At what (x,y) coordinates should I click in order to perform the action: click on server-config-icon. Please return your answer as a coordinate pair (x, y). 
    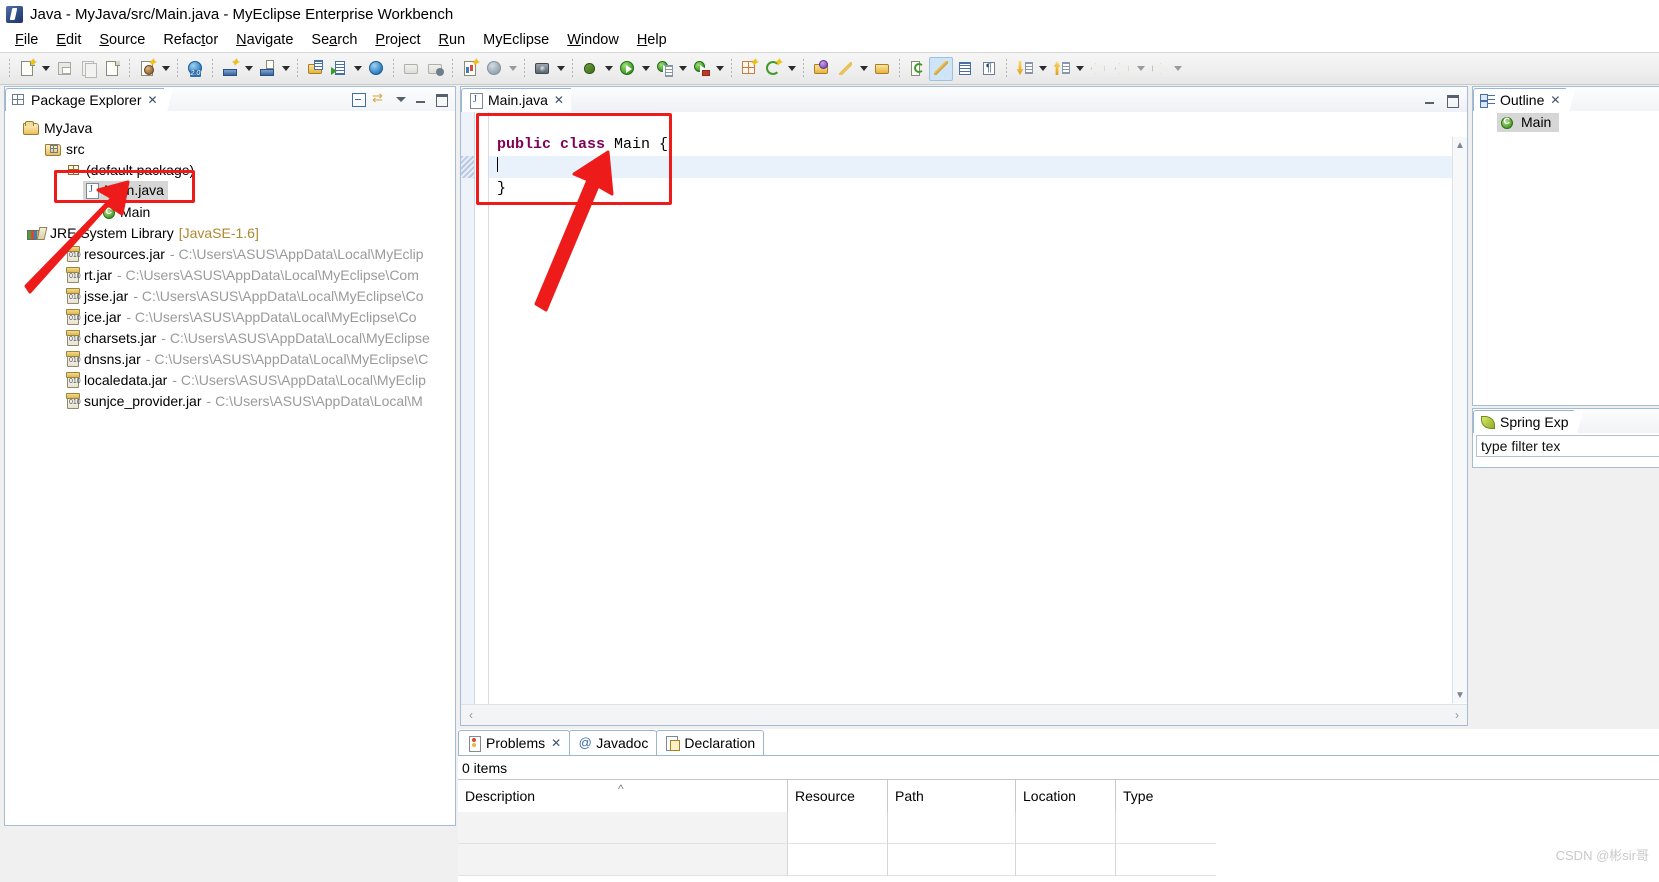
    Looking at the image, I should click on (315, 69).